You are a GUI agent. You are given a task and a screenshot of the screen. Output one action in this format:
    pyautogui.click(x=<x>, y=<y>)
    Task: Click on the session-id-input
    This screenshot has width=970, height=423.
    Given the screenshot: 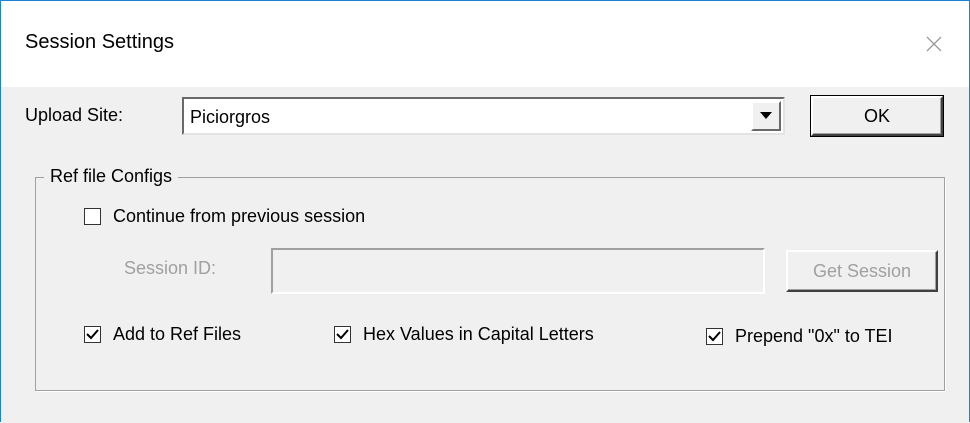 What is the action you would take?
    pyautogui.click(x=518, y=271)
    